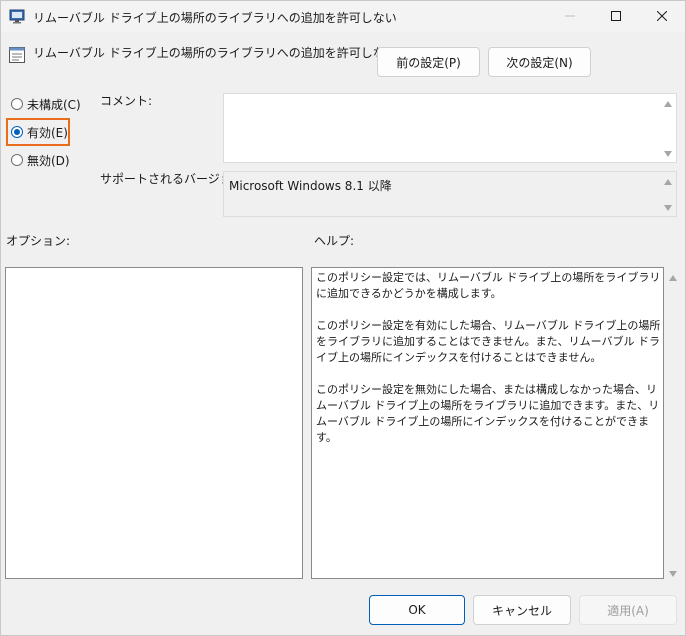 The width and height of the screenshot is (686, 636). I want to click on minimize-button, so click(570, 16).